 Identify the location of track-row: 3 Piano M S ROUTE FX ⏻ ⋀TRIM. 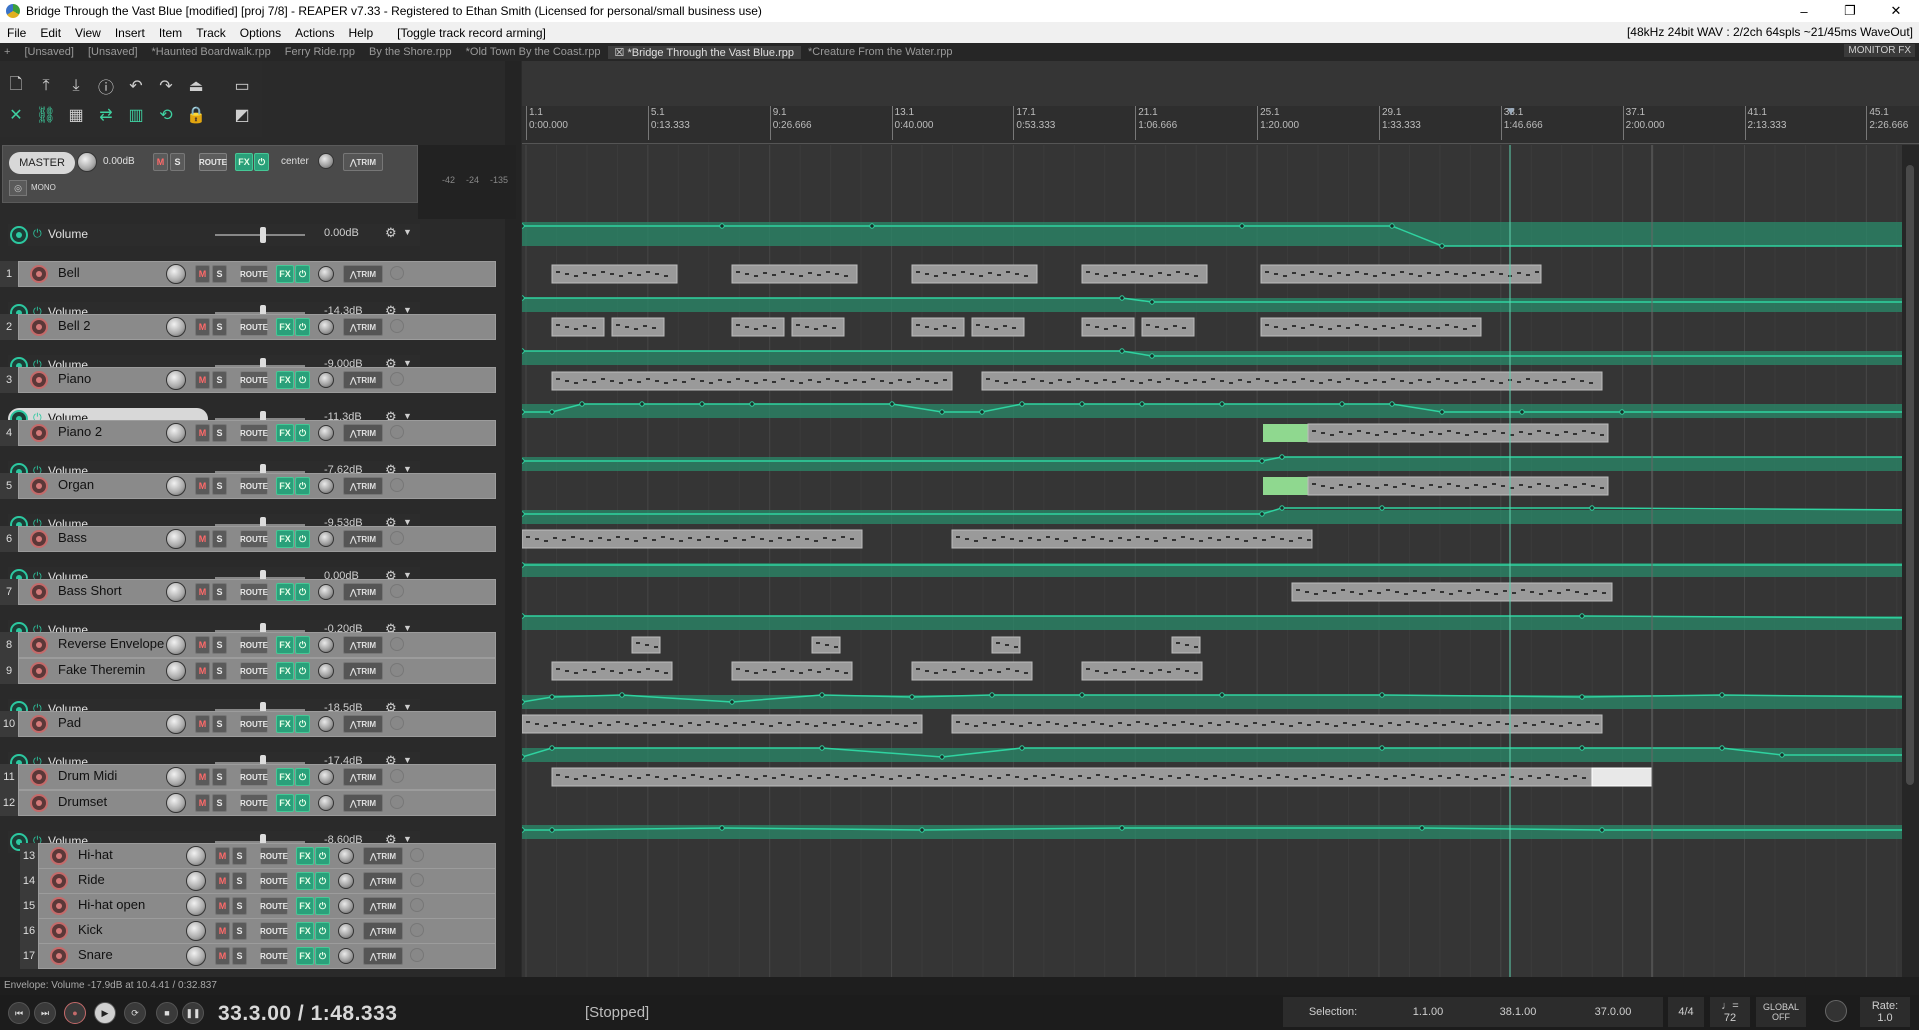
(250, 380).